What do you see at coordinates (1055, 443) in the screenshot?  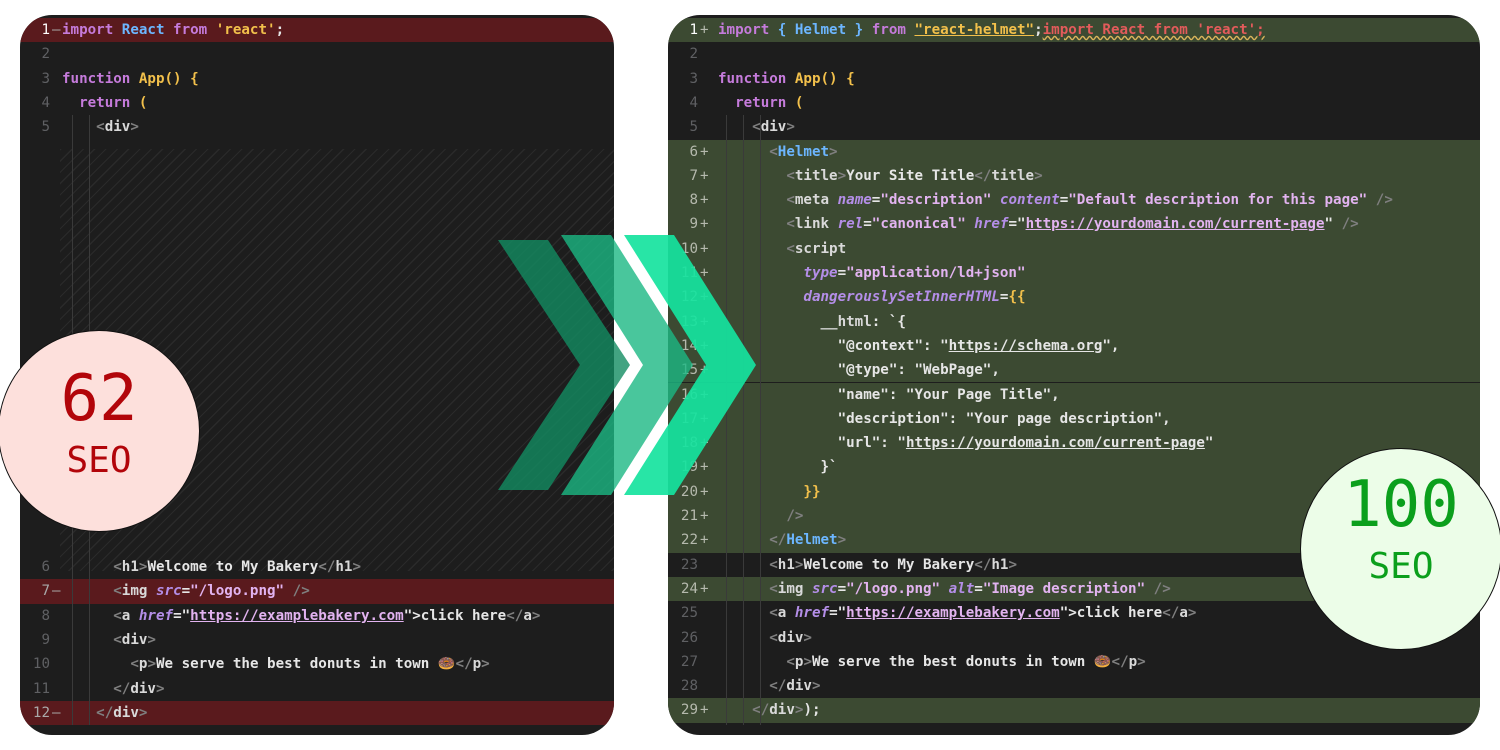 I see `code-token: https://yourdomain.com/current-page` at bounding box center [1055, 443].